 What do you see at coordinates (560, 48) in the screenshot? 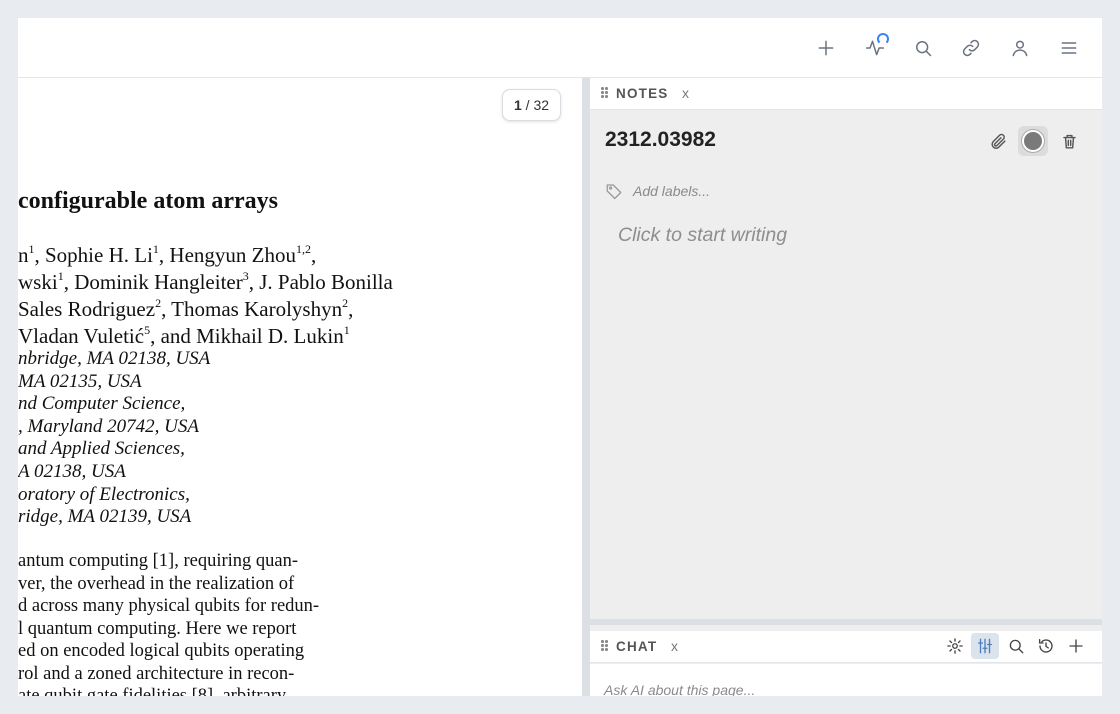
I see `top-toolbar` at bounding box center [560, 48].